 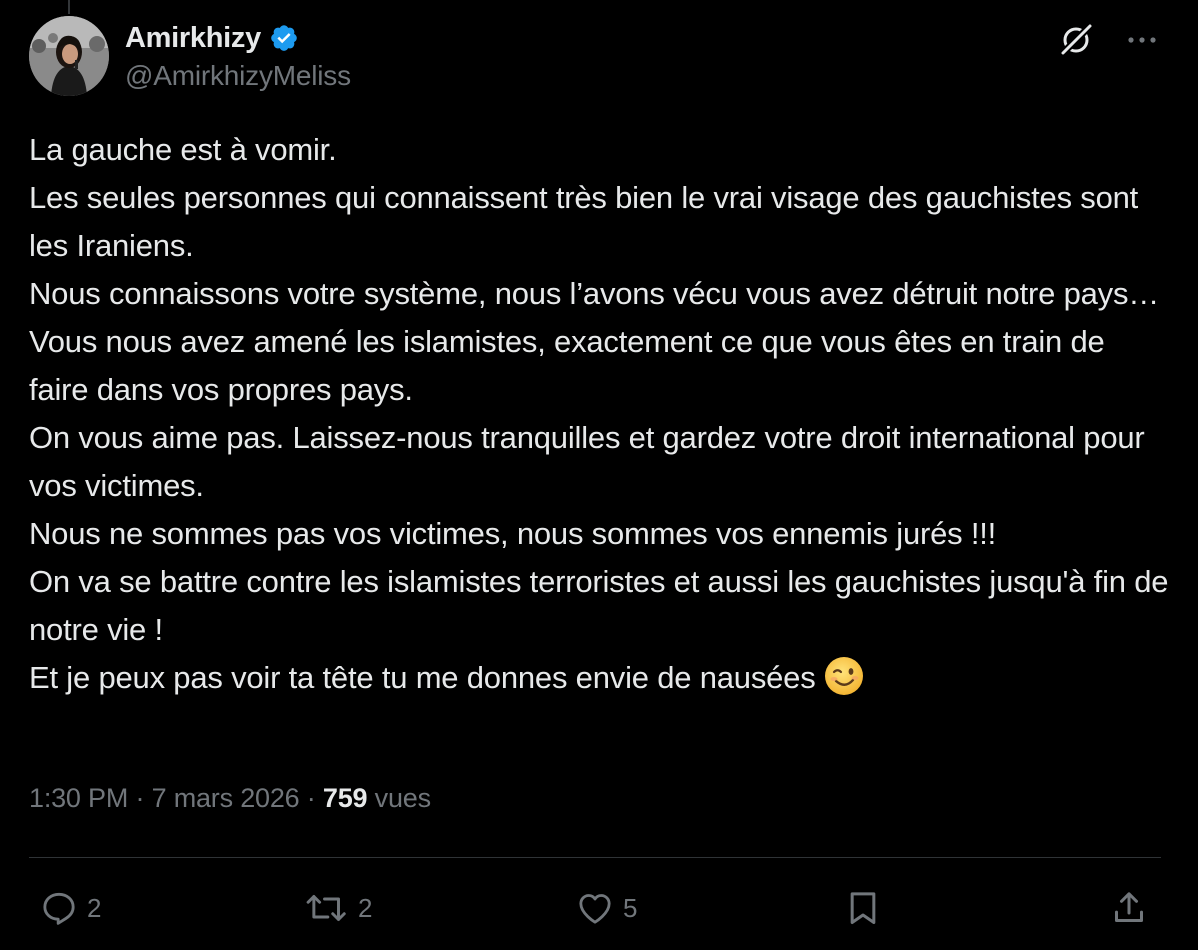 I want to click on avatar-photo, so click(x=69, y=56).